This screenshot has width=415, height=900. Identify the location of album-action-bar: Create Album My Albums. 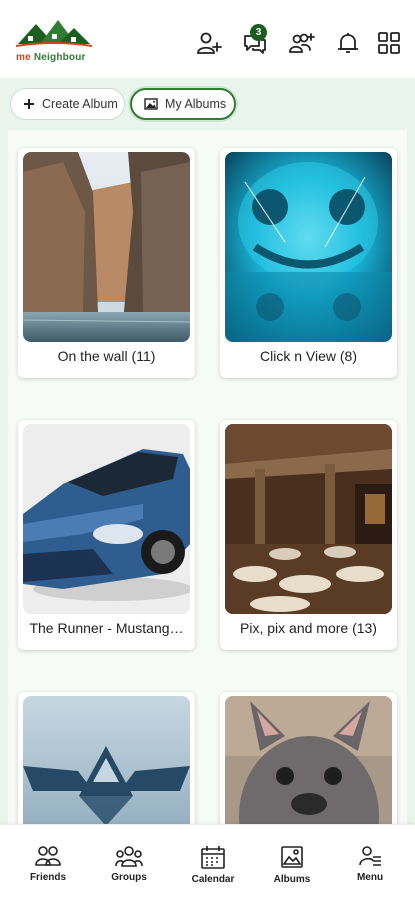
(207, 104).